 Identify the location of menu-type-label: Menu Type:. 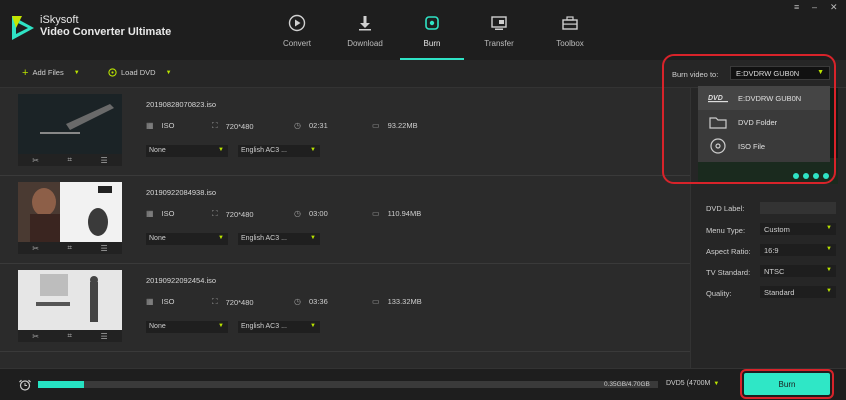
(726, 230).